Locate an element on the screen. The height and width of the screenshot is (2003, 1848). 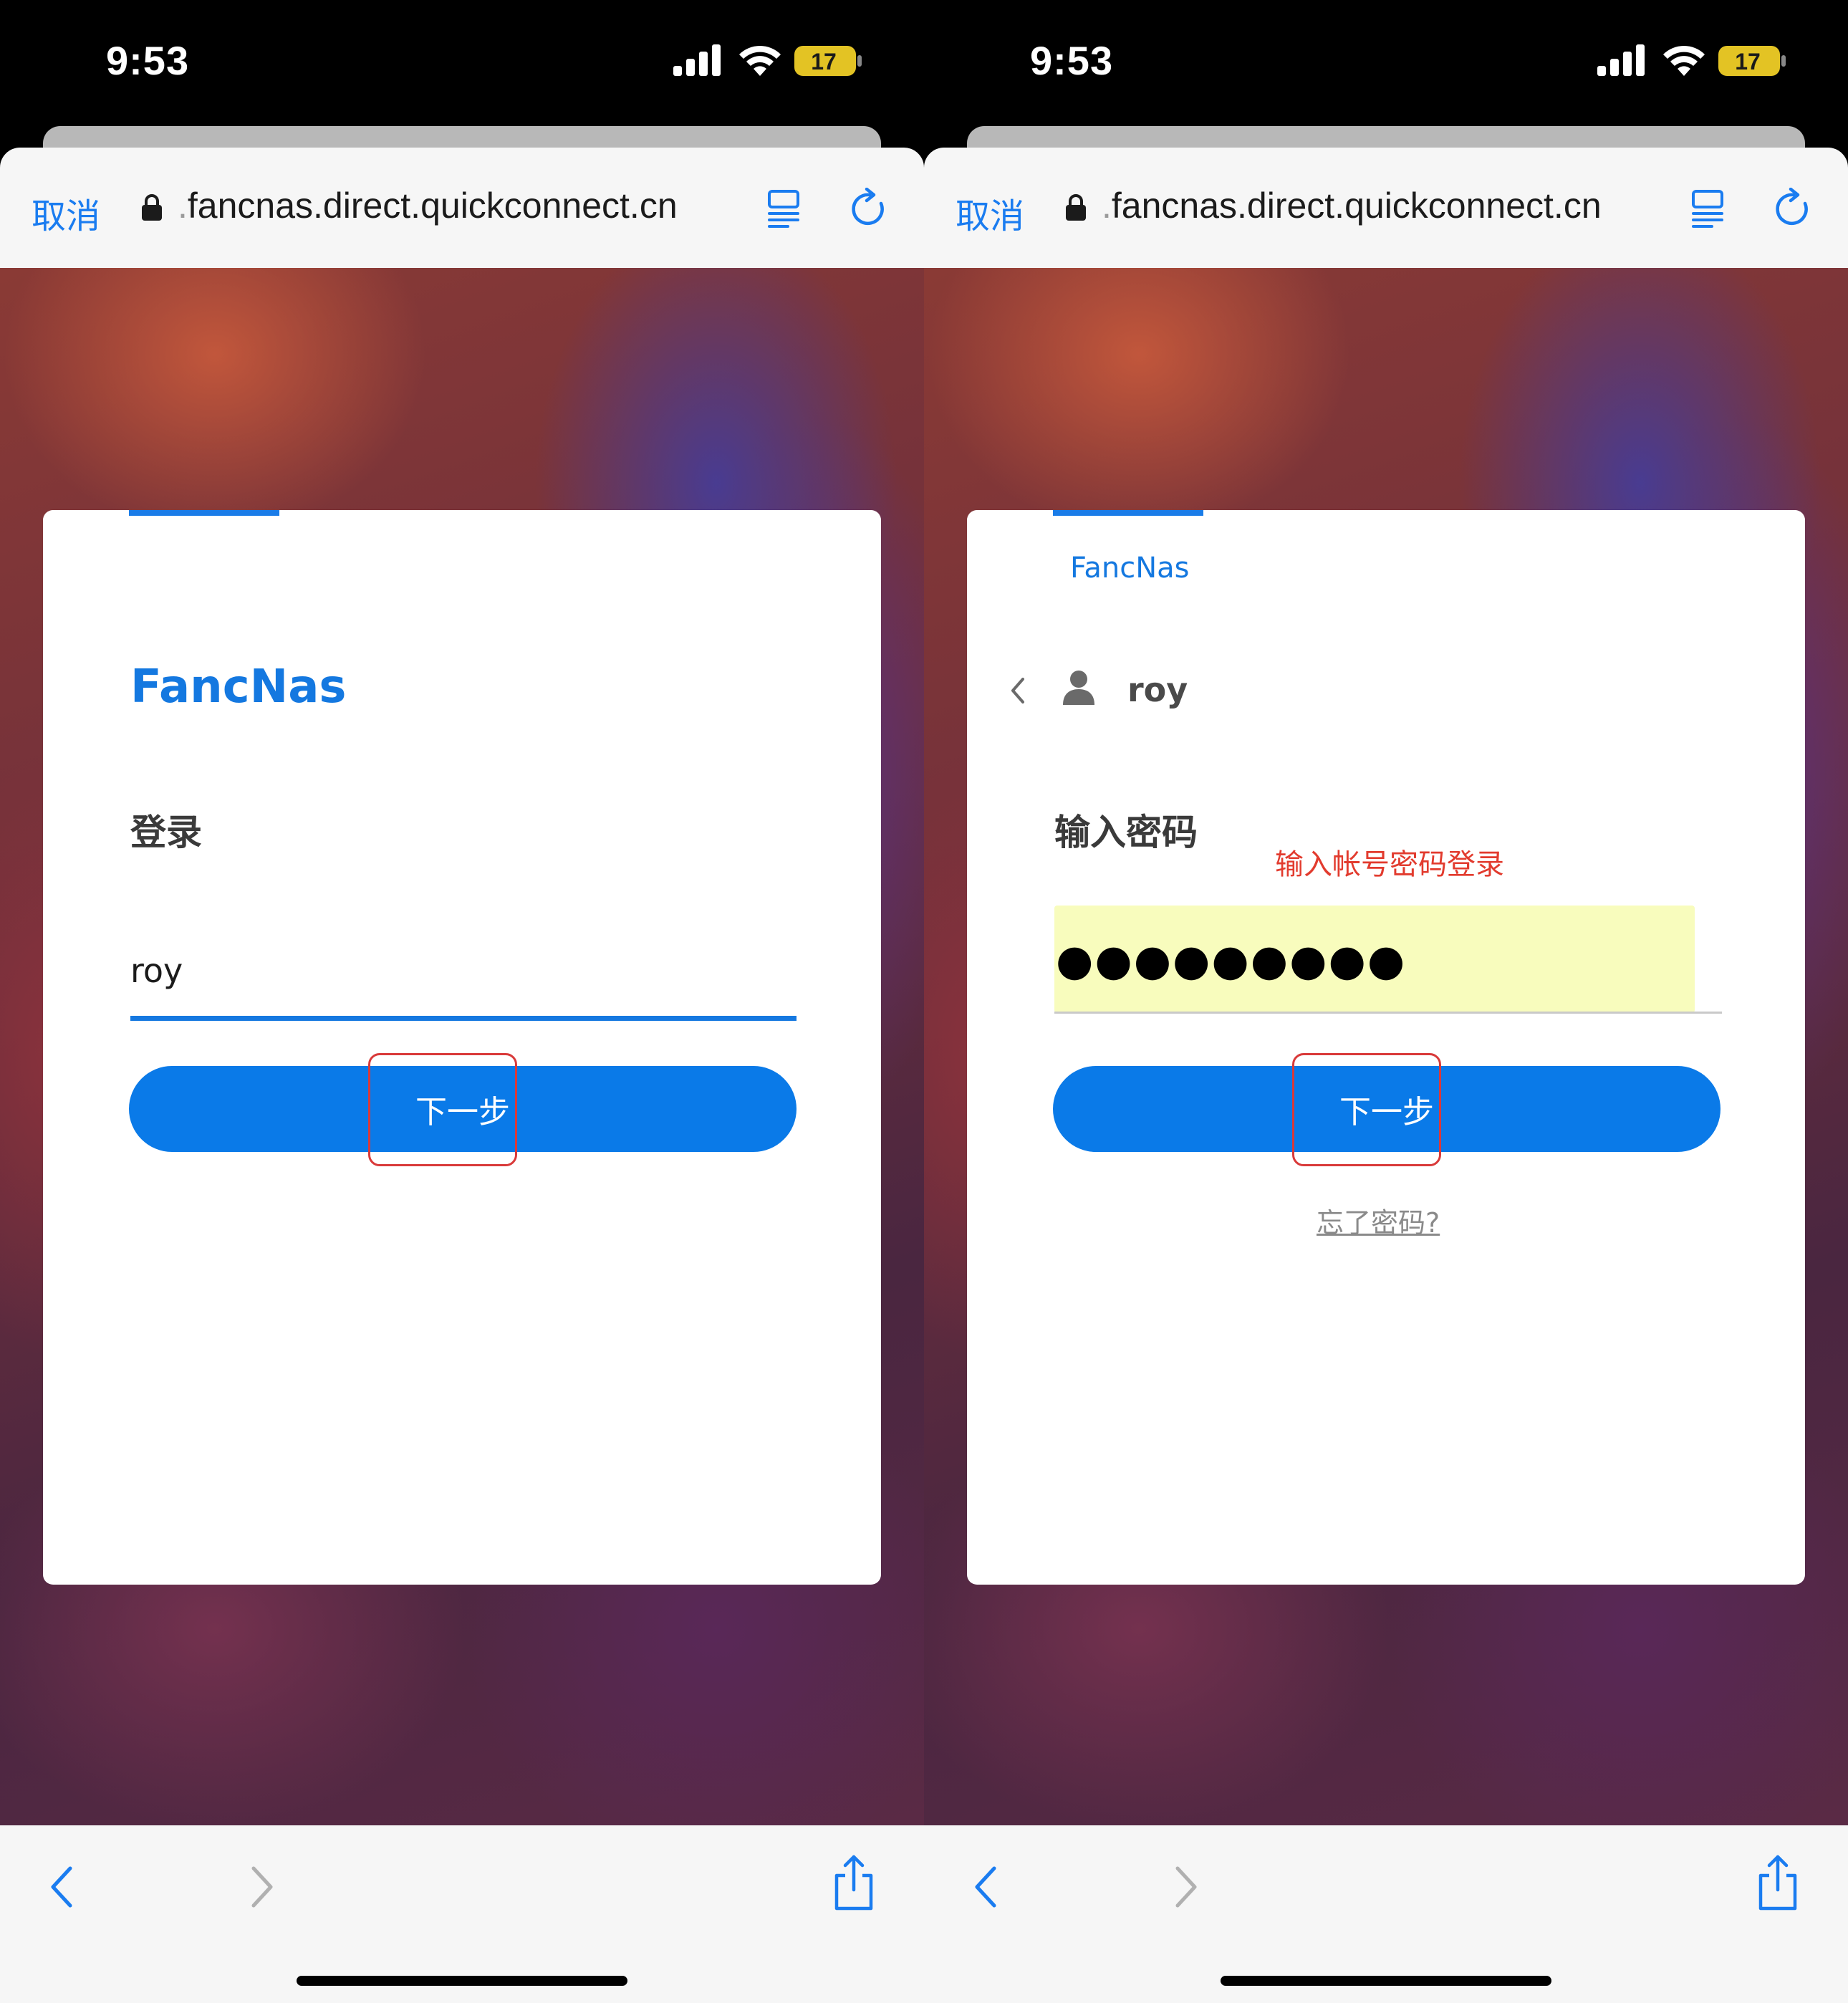
password-underline is located at coordinates (1388, 1013).